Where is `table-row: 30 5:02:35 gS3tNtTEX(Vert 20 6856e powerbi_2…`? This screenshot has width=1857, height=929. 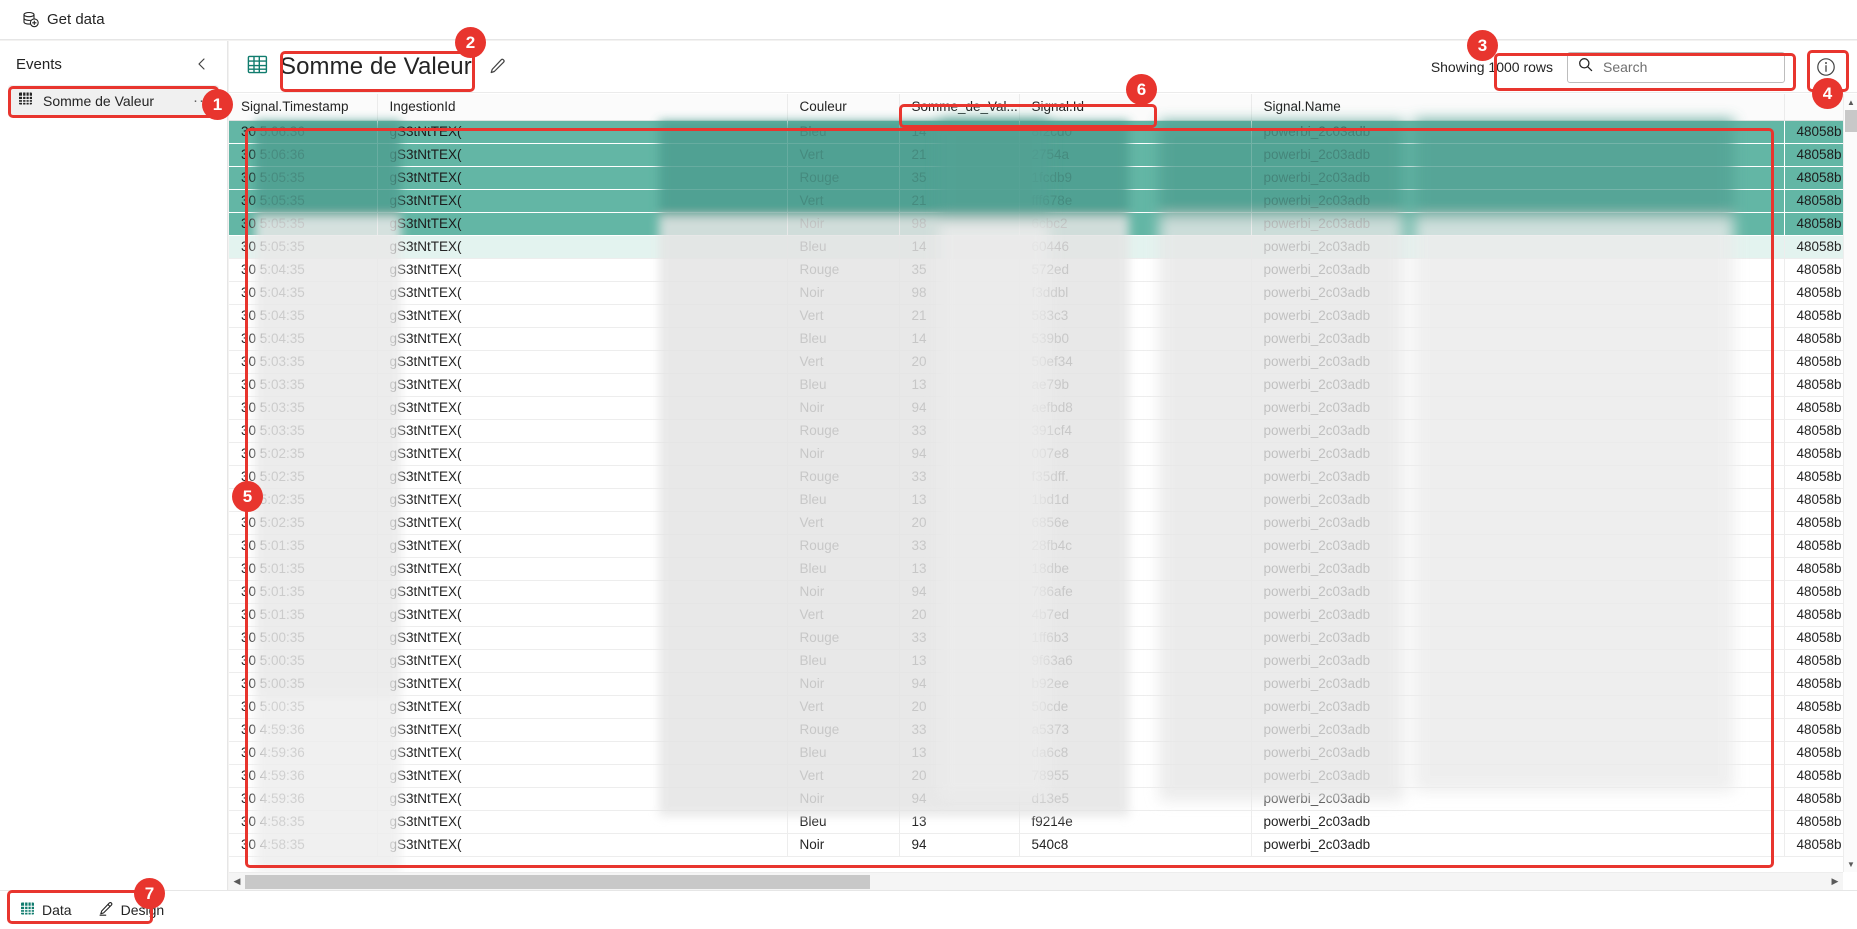 table-row: 30 5:02:35 gS3tNtTEX(Vert 20 6856e powerbi_2… is located at coordinates (1036, 523).